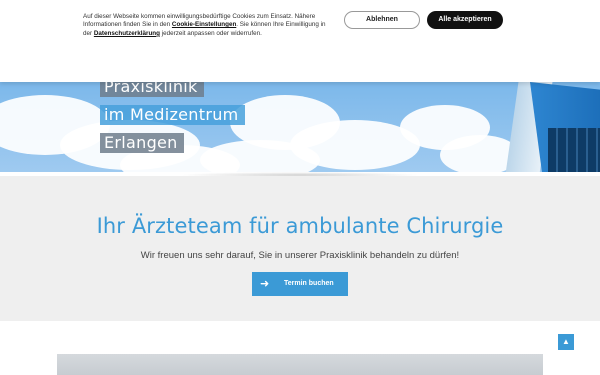  What do you see at coordinates (211, 33) in the screenshot?
I see `cookie-text-part-3: jederzeit anpassen oder widerrufen.` at bounding box center [211, 33].